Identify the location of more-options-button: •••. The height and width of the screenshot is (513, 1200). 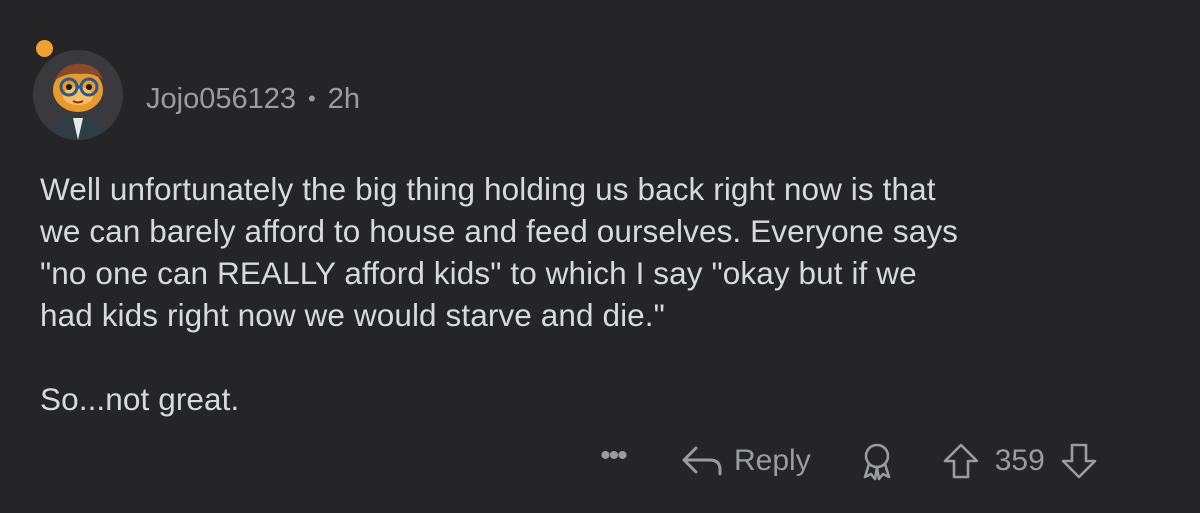
(613, 456).